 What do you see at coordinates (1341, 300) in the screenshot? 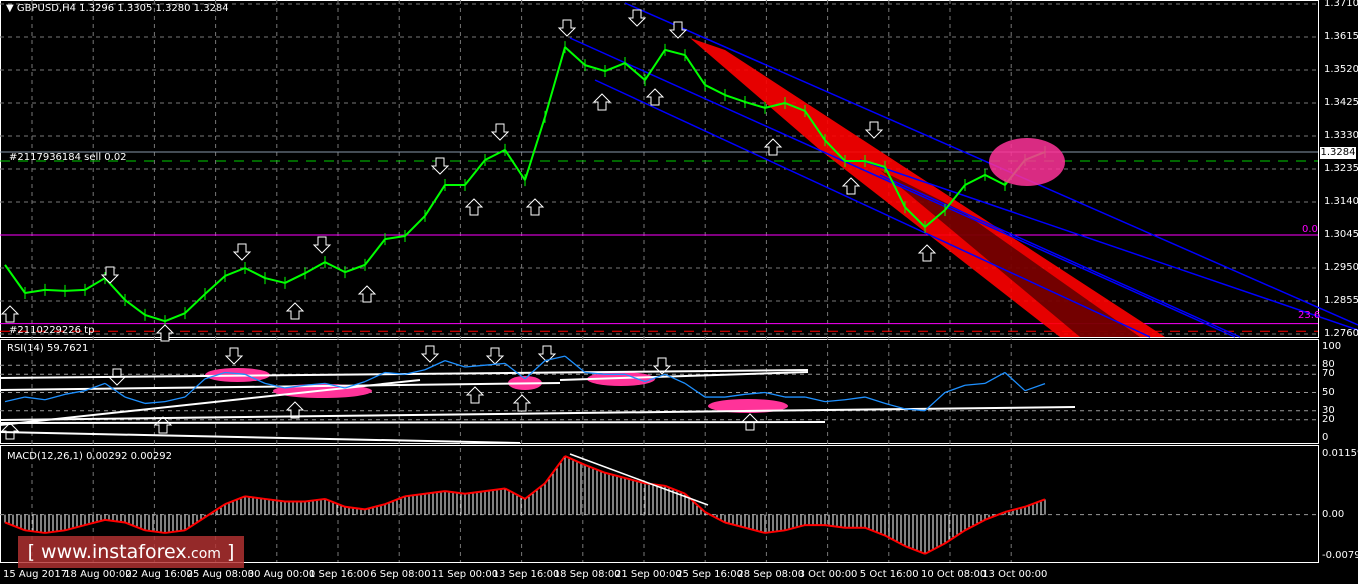
I see `price-axis-label: 1.2855` at bounding box center [1341, 300].